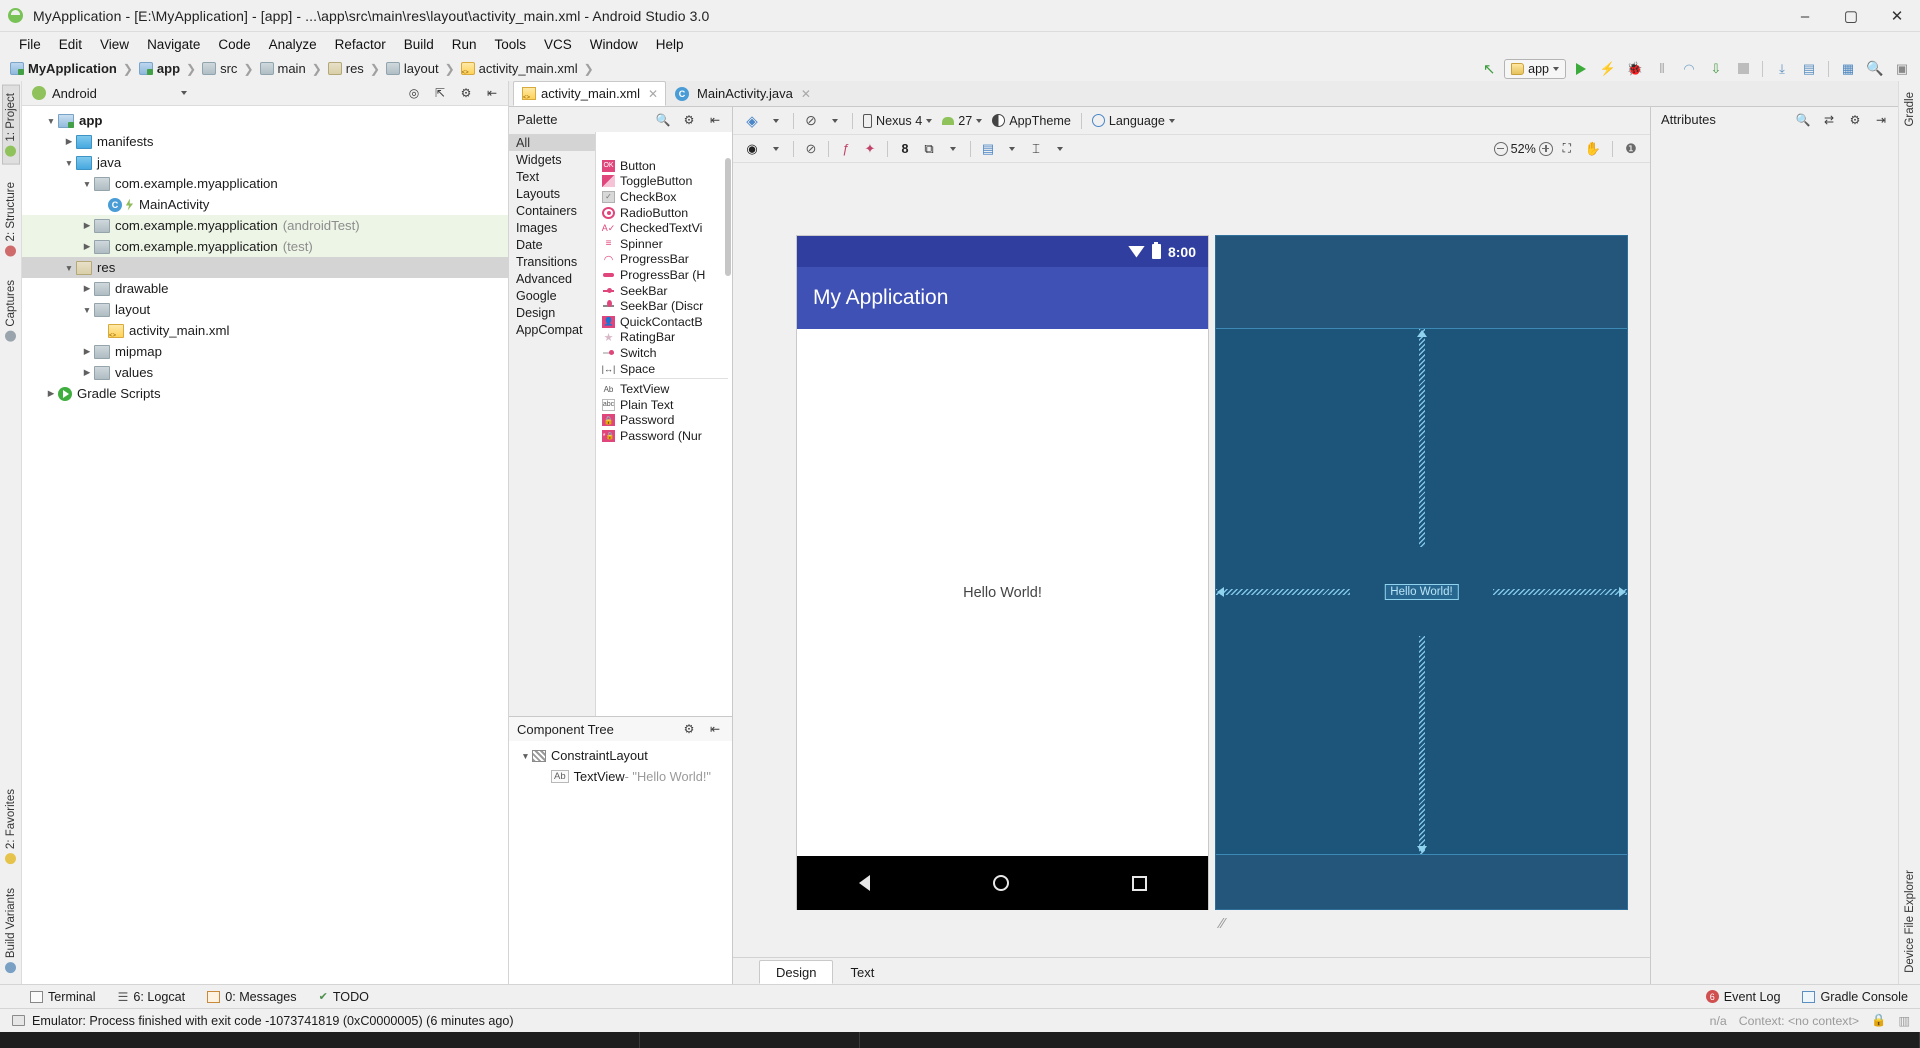  I want to click on menu-refactor: Refactor, so click(360, 44).